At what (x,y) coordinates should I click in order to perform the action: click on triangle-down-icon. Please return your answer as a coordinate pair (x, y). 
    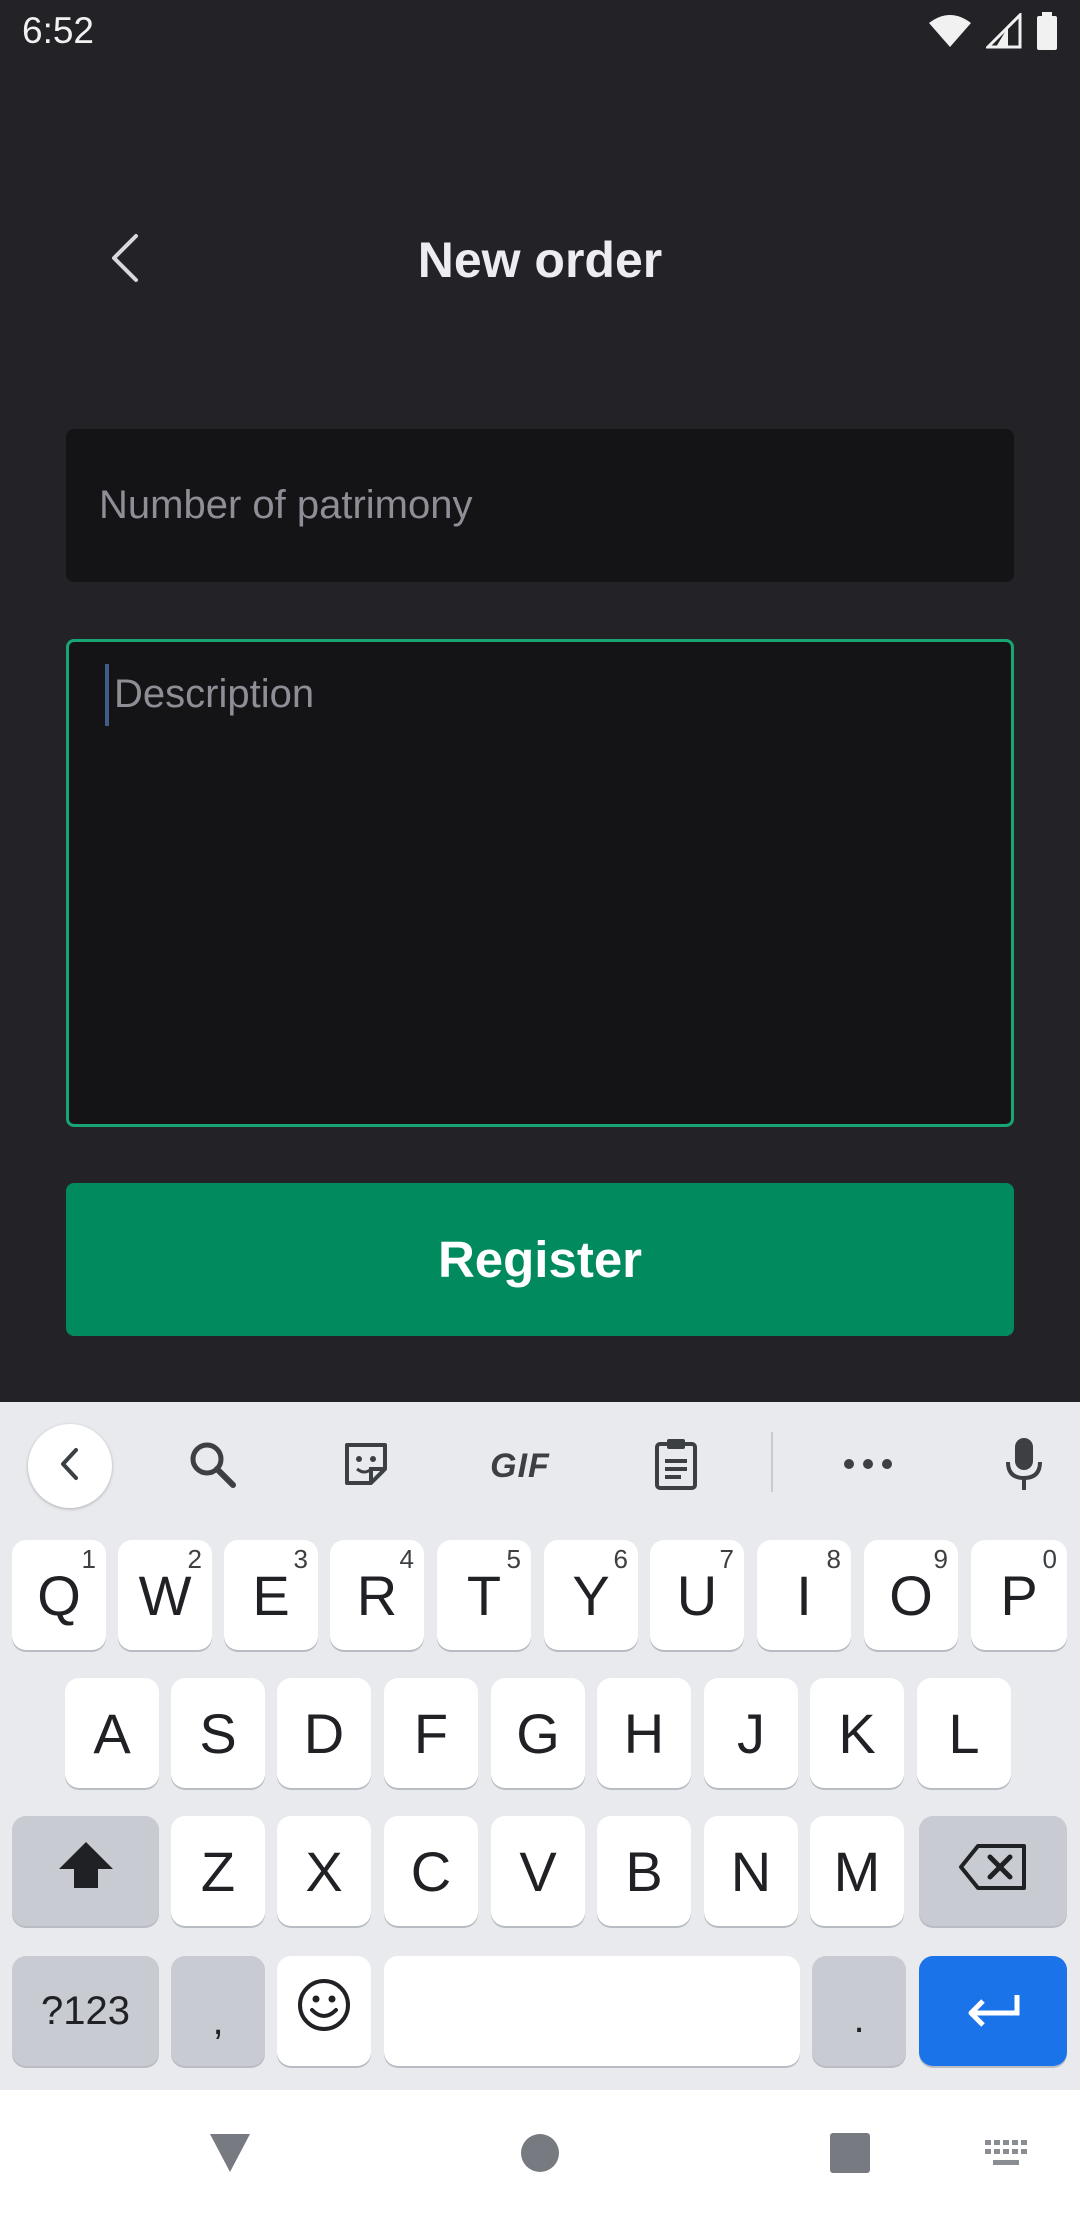
    Looking at the image, I should click on (230, 2155).